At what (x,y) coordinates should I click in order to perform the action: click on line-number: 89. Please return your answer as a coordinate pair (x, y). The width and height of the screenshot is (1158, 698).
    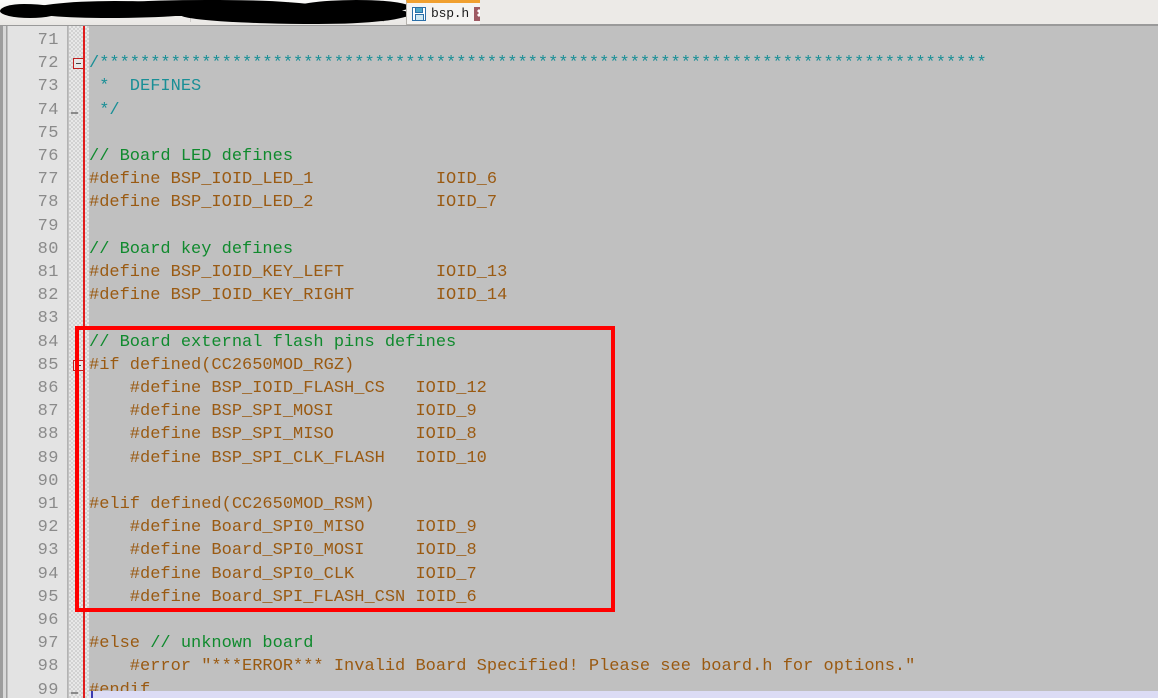
    Looking at the image, I should click on (48, 458).